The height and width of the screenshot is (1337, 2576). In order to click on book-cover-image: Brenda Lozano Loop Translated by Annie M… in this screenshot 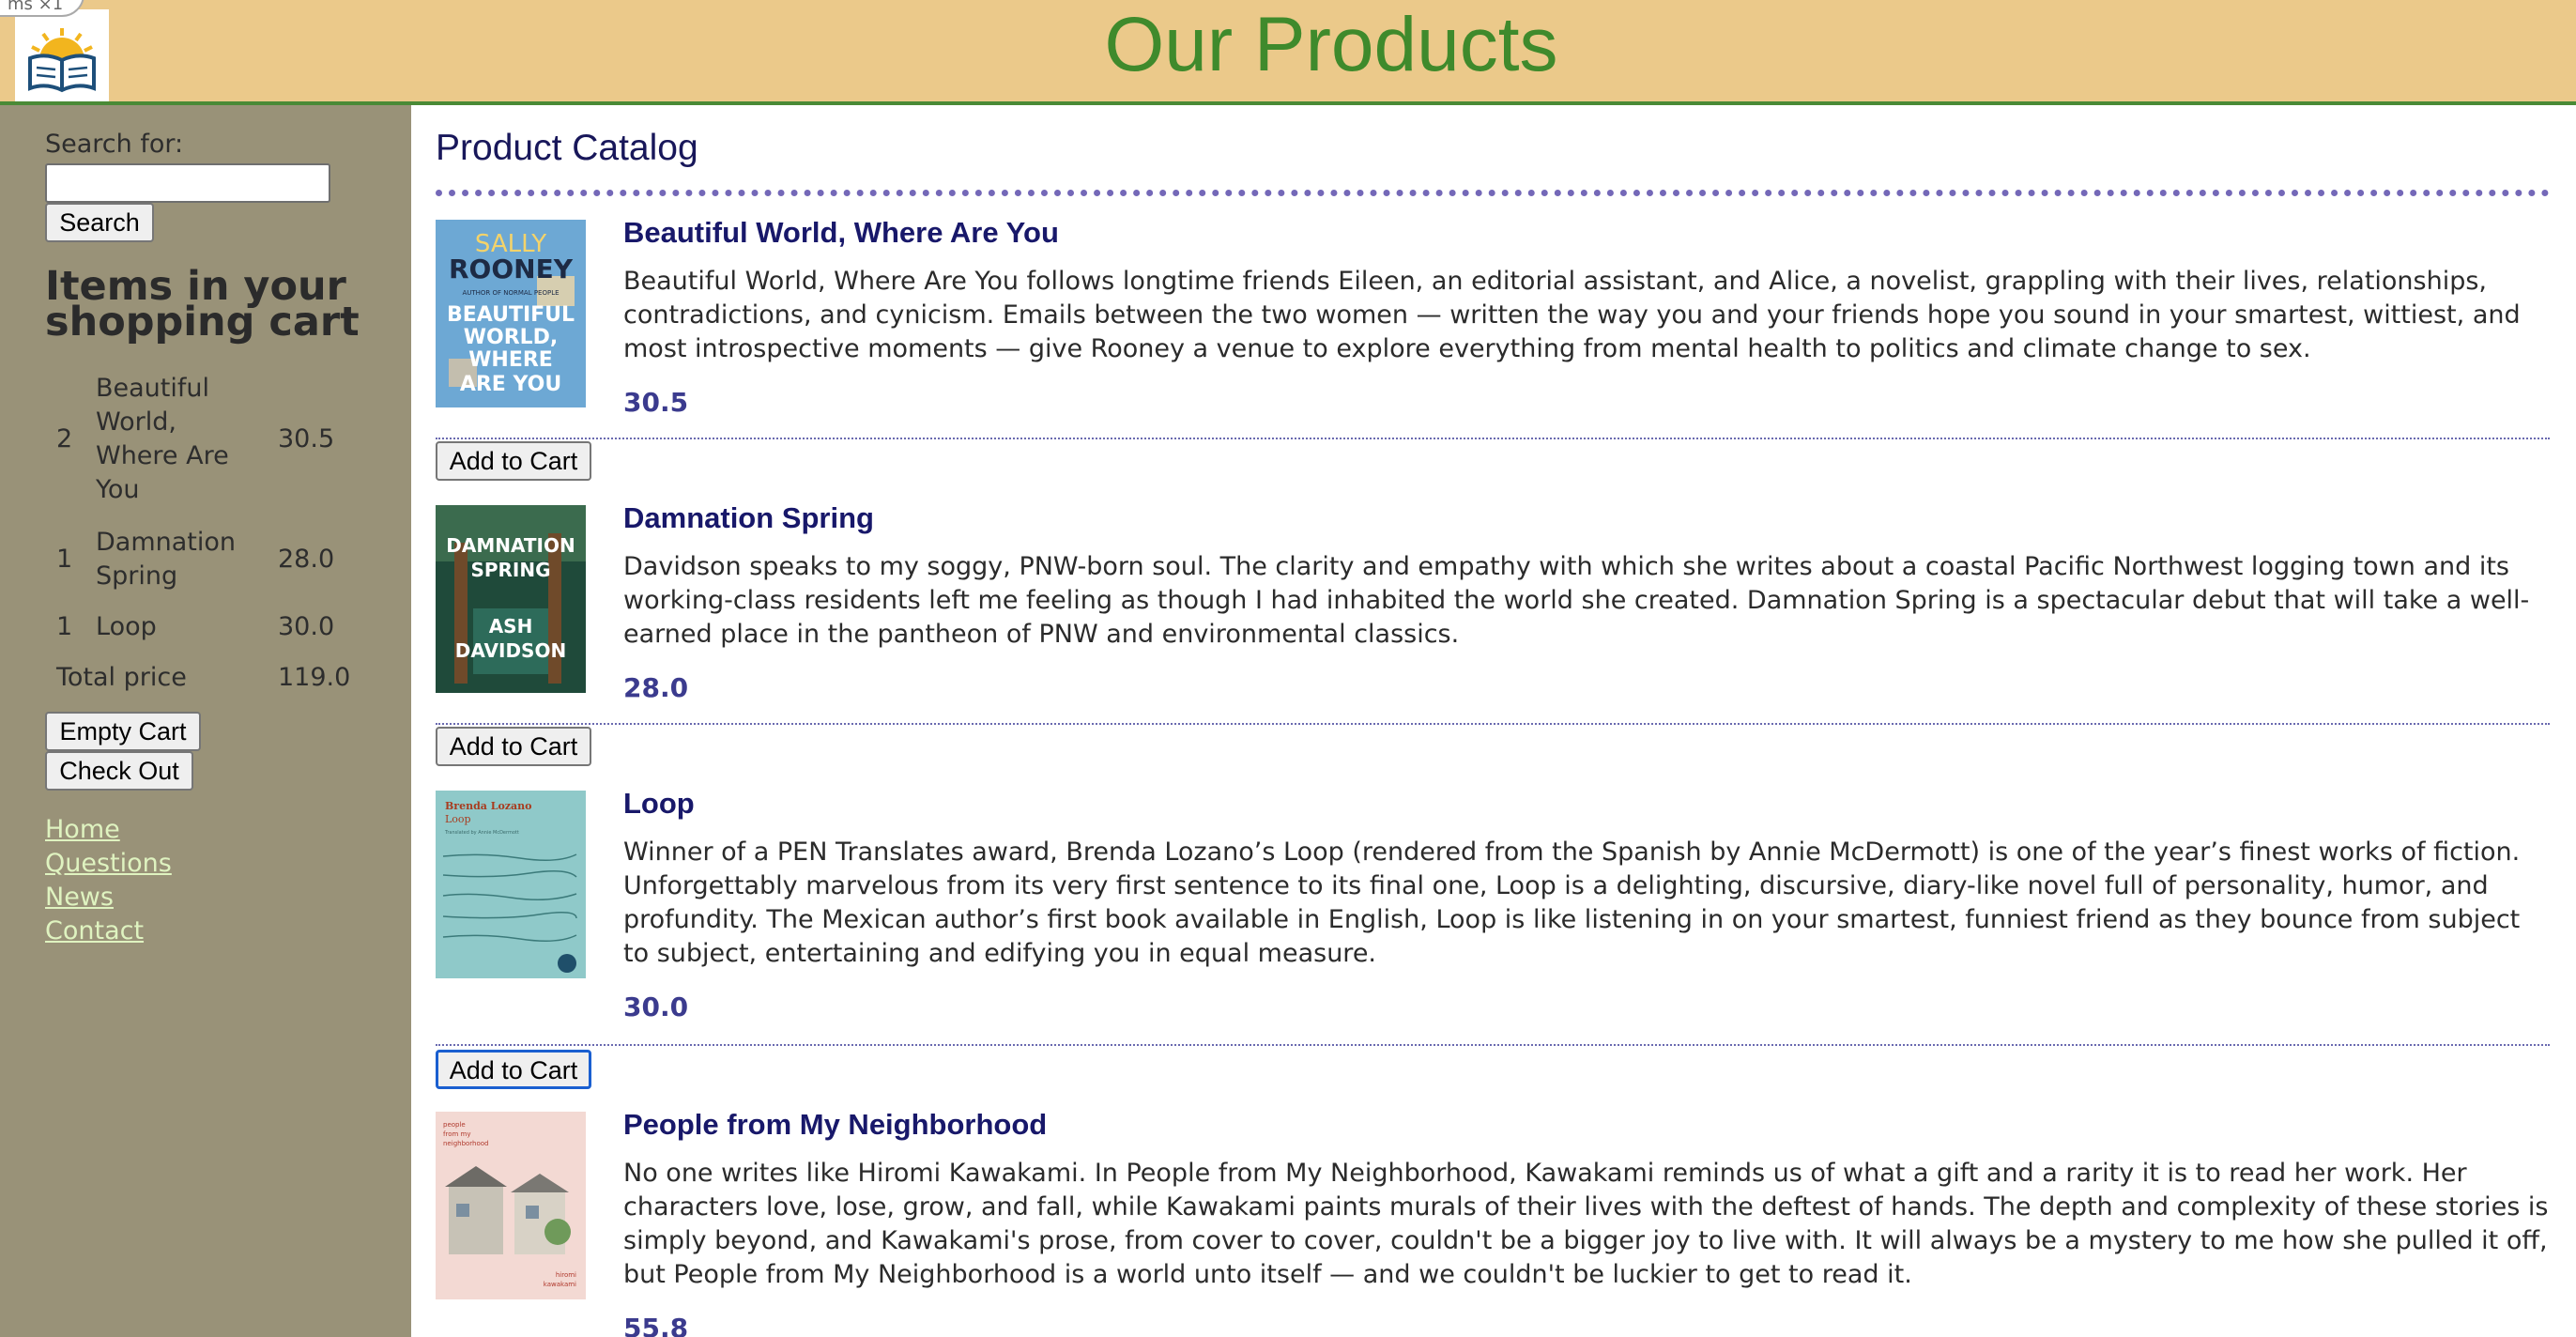, I will do `click(511, 885)`.